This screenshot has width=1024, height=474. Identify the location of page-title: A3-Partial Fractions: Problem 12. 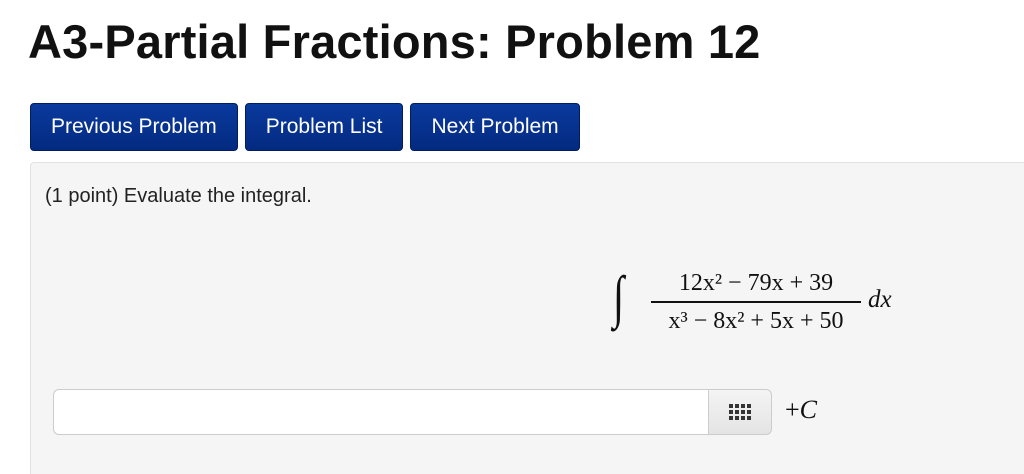
(394, 41).